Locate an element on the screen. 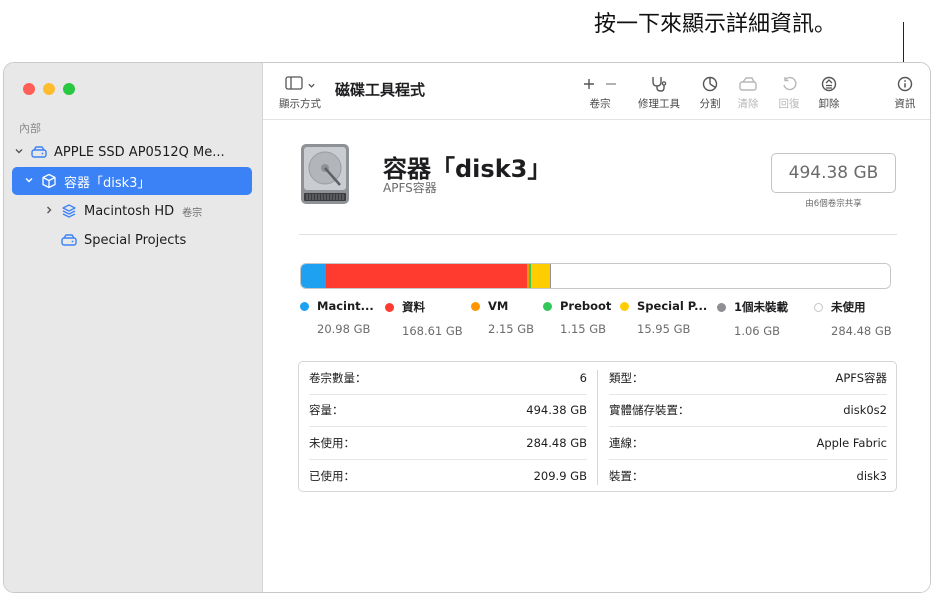 Image resolution: width=931 pixels, height=593 pixels. sidebar-item-label: Special Projects is located at coordinates (135, 240).